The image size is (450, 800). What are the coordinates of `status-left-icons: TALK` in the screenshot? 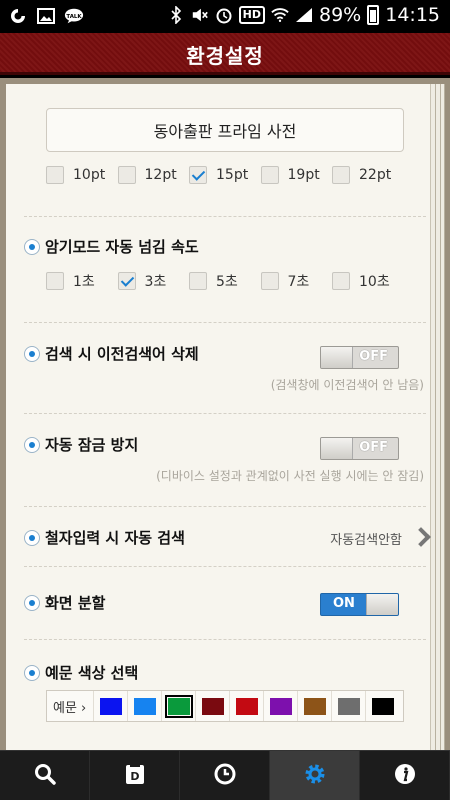 It's located at (46, 16).